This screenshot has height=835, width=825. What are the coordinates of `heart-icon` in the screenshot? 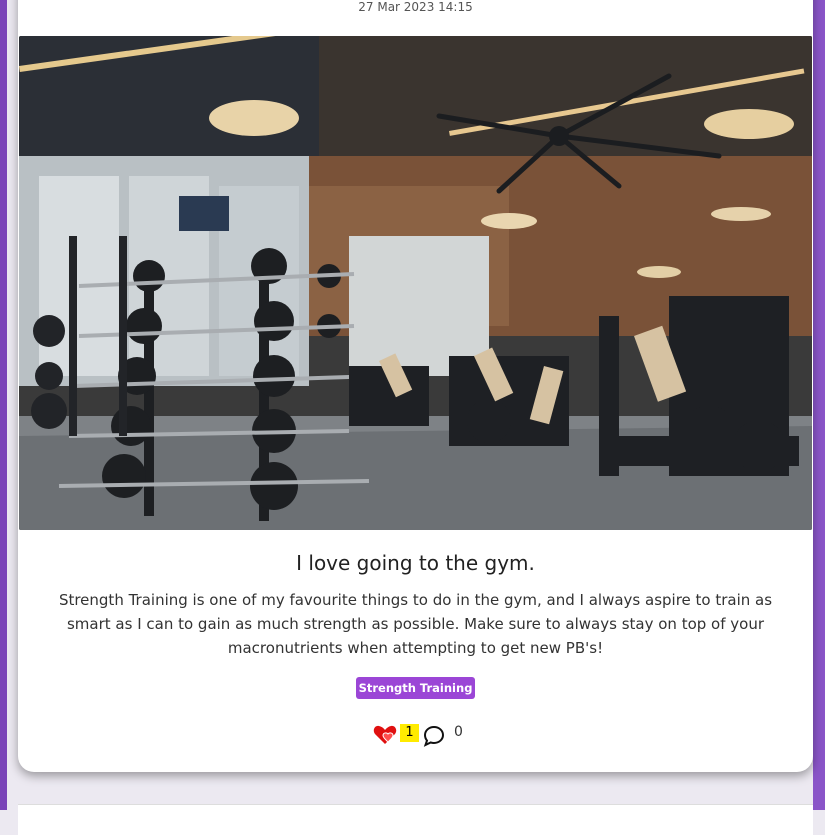 It's located at (386, 735).